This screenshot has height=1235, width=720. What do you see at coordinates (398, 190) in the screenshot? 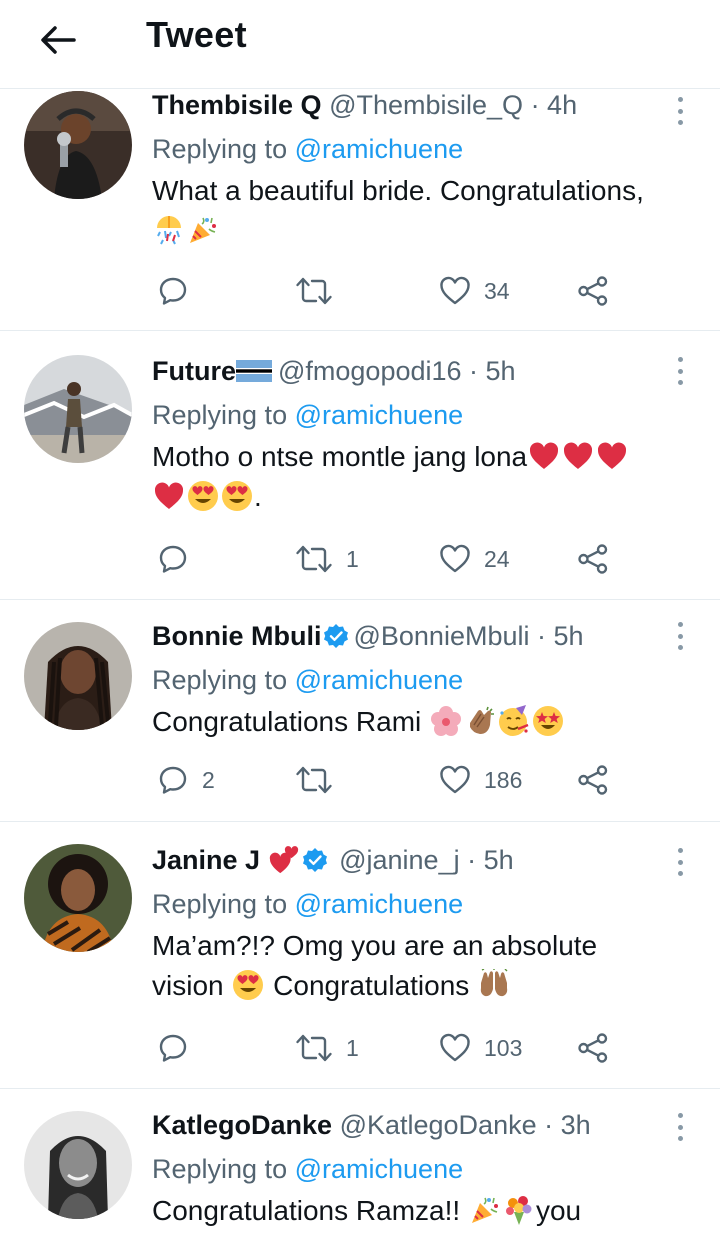
I see `tweet-text-body: What a beautiful bride. Congratulations,` at bounding box center [398, 190].